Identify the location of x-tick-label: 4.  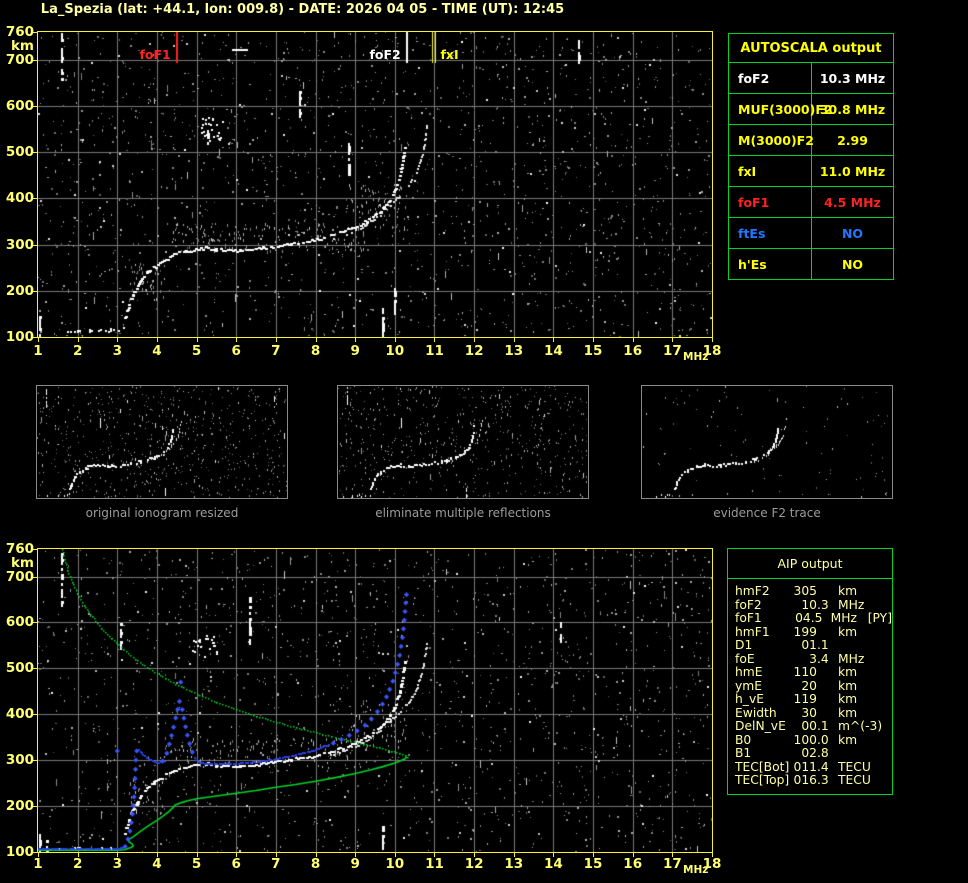
(157, 864).